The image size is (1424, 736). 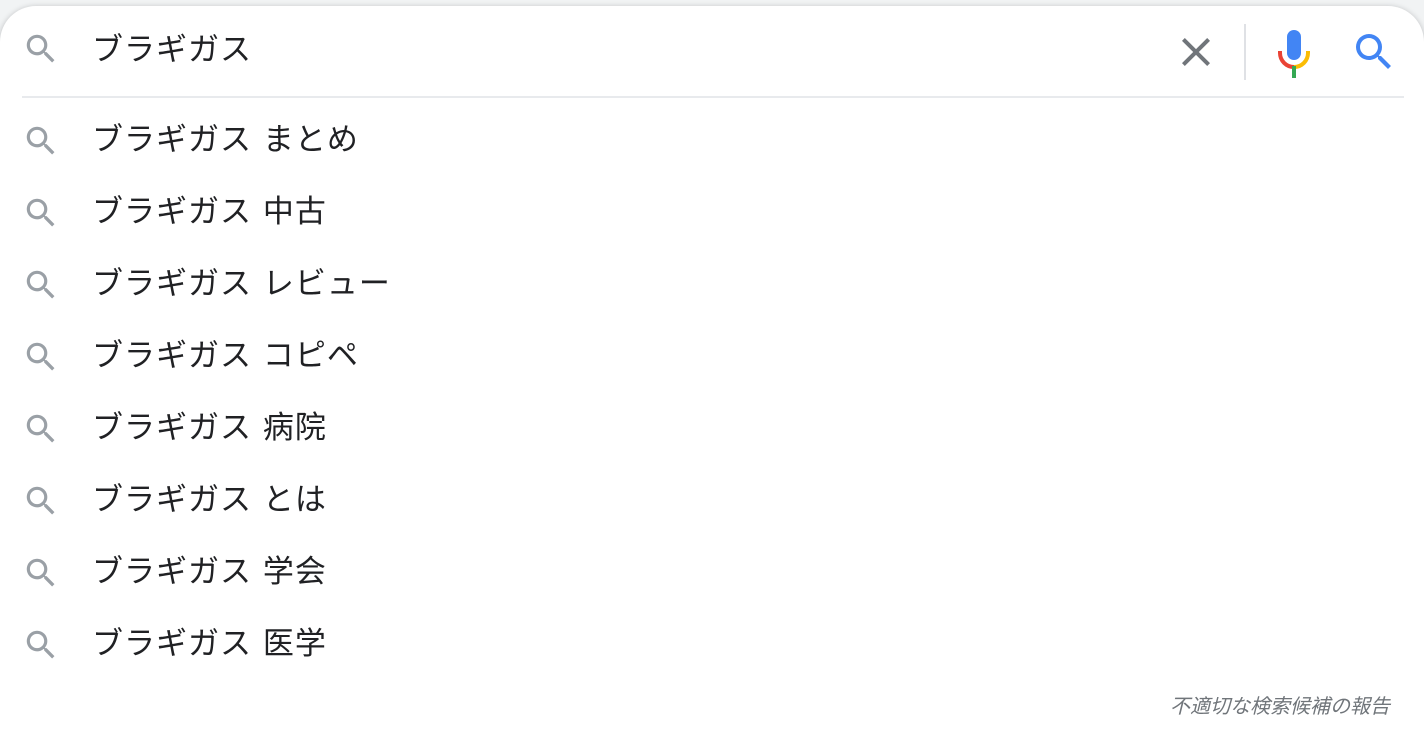 What do you see at coordinates (225, 356) in the screenshot?
I see `suggestion-text: ブラギガス コピペ` at bounding box center [225, 356].